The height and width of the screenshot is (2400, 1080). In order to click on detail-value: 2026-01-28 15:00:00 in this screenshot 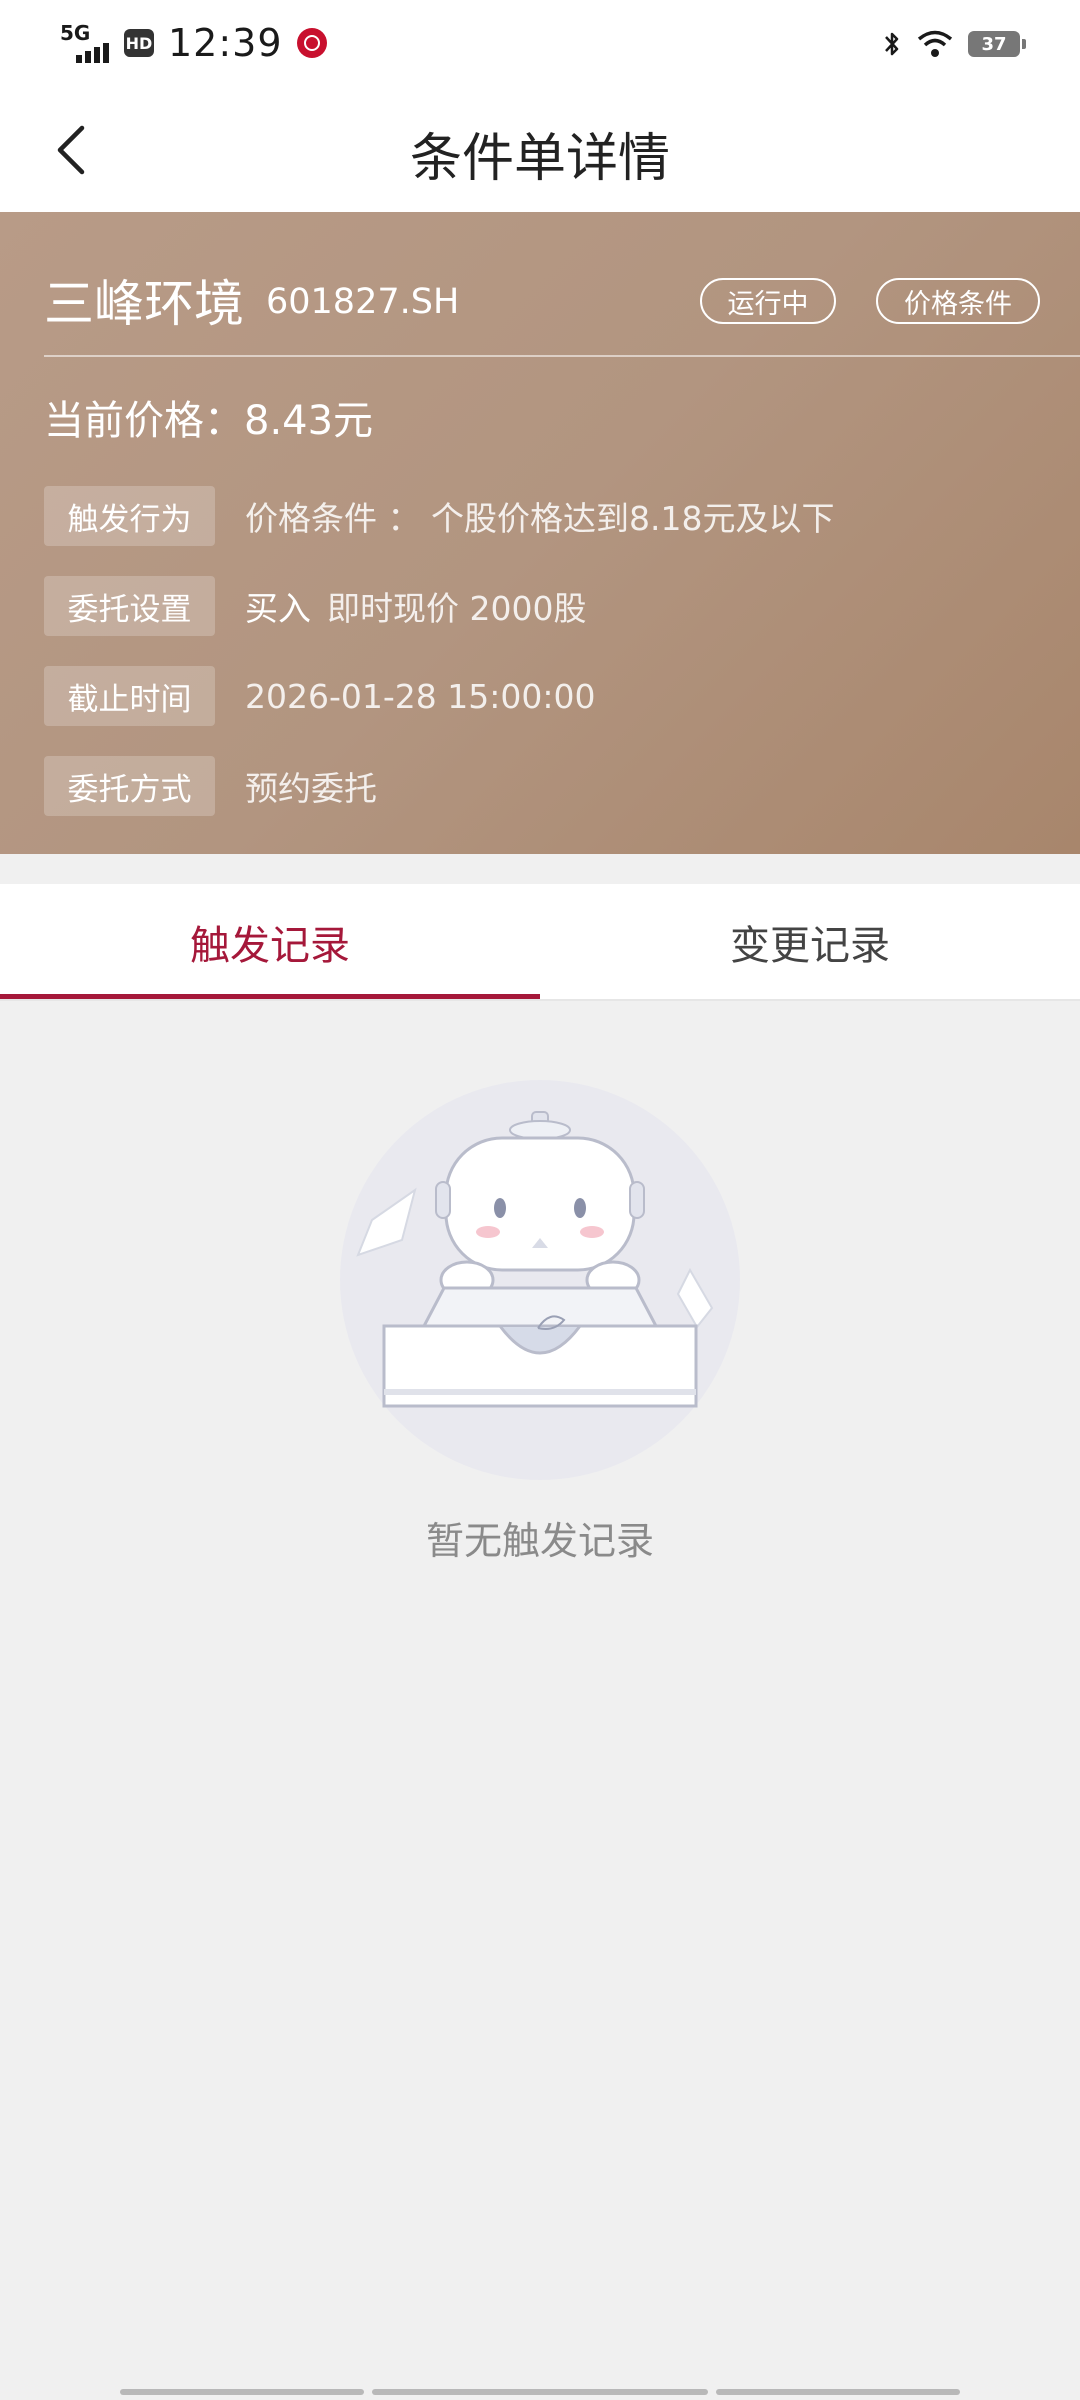, I will do `click(420, 696)`.